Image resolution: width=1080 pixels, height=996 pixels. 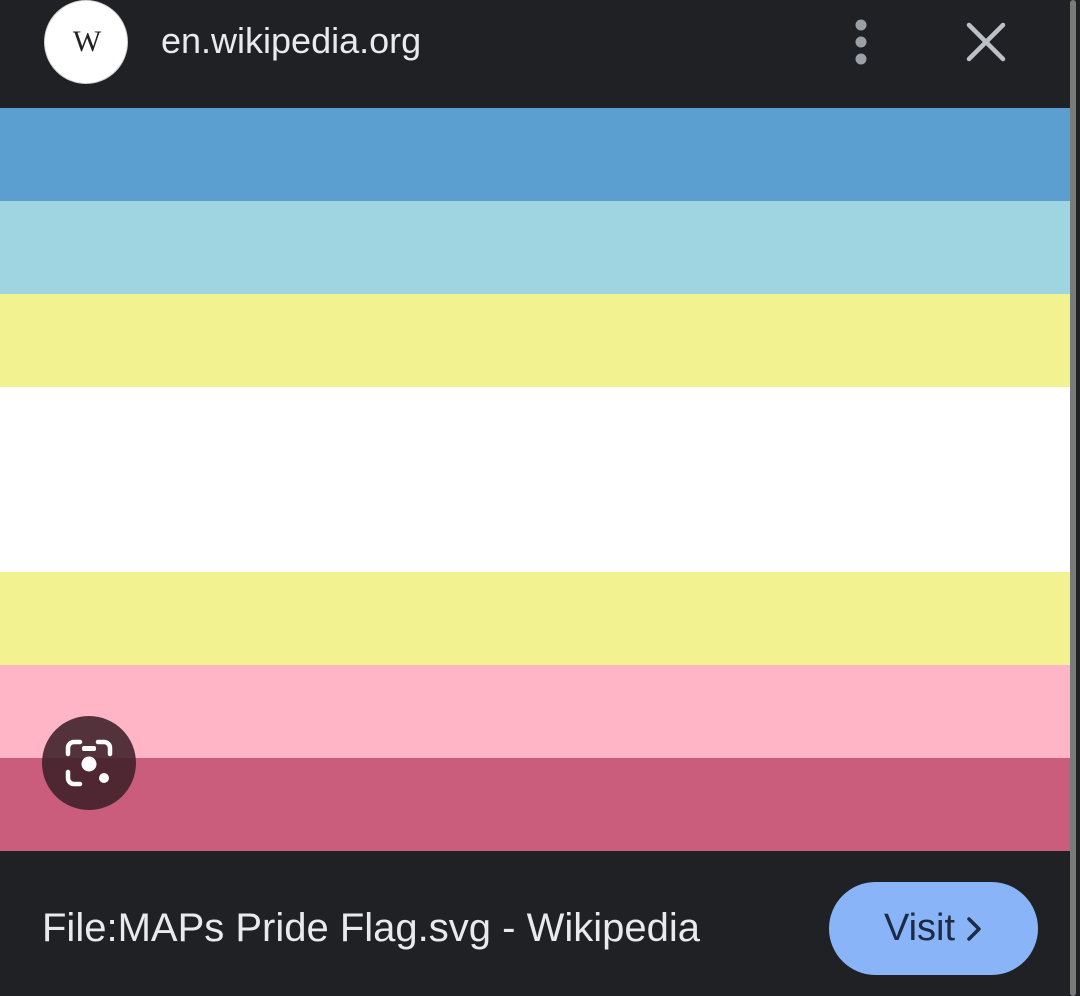 I want to click on visit-button: Visit, so click(x=933, y=928).